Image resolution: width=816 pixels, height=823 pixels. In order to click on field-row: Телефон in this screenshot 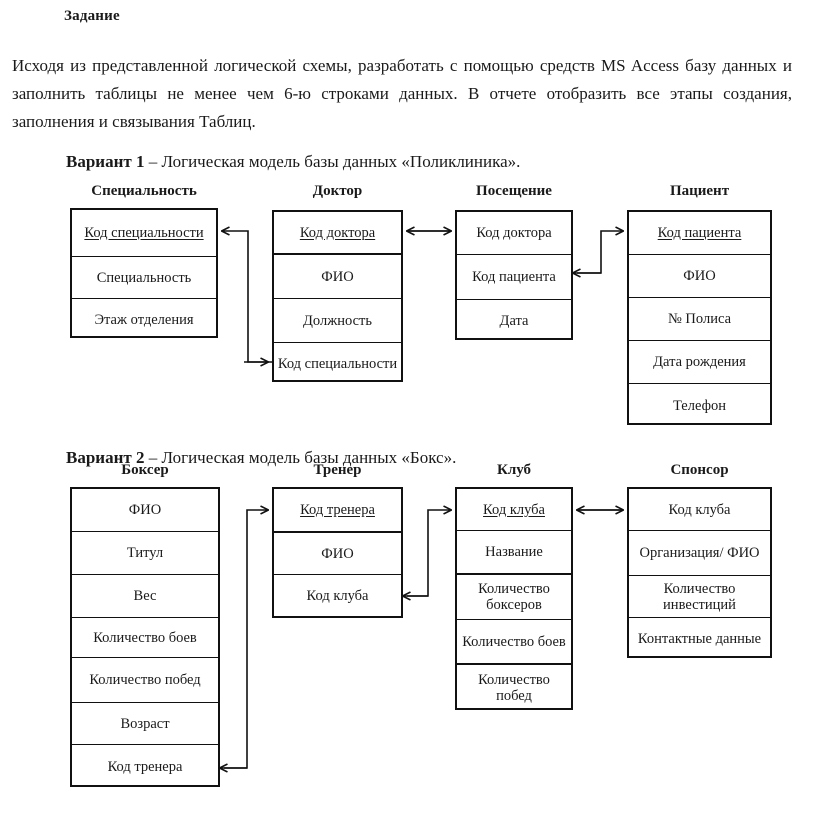, I will do `click(699, 405)`.